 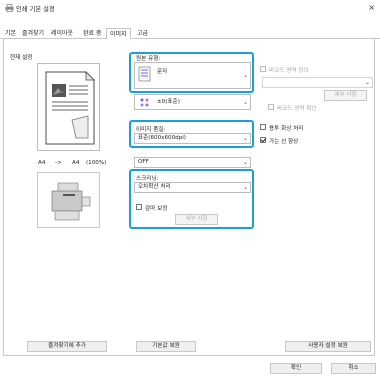 I want to click on tab-bar: 기본 즐겨찾기 레이아웃 완료 중 이미지 고급, so click(x=190, y=34).